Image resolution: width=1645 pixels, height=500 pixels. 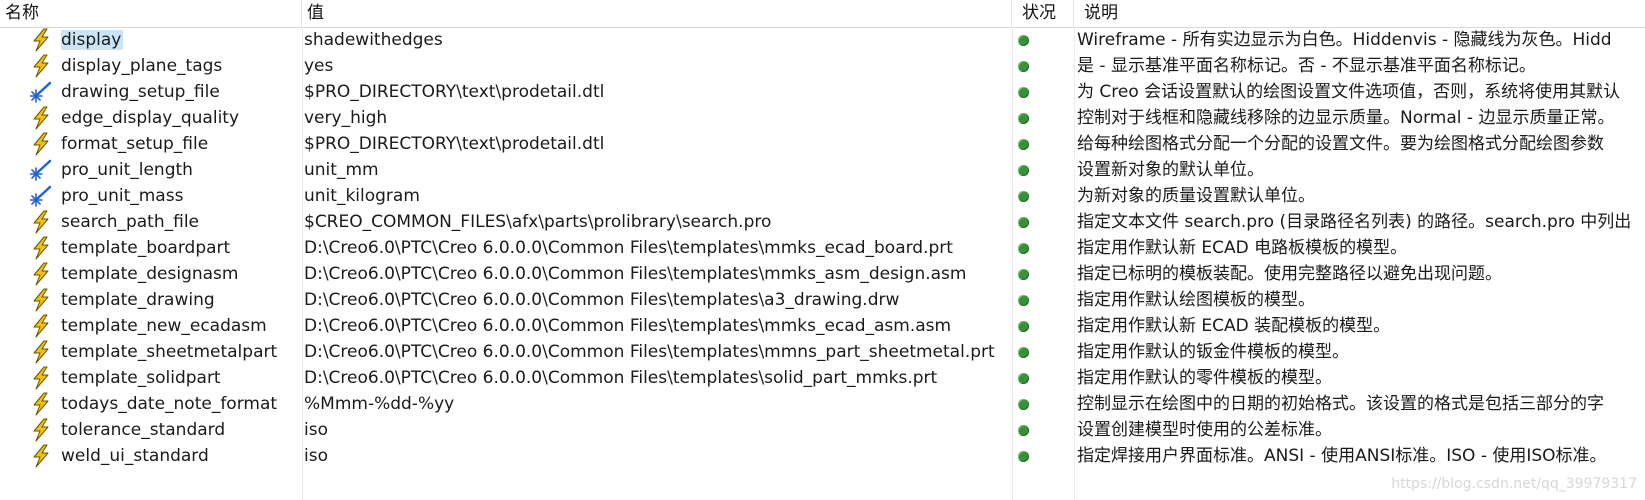 I want to click on option-name-text: template_boardpart, so click(x=146, y=248).